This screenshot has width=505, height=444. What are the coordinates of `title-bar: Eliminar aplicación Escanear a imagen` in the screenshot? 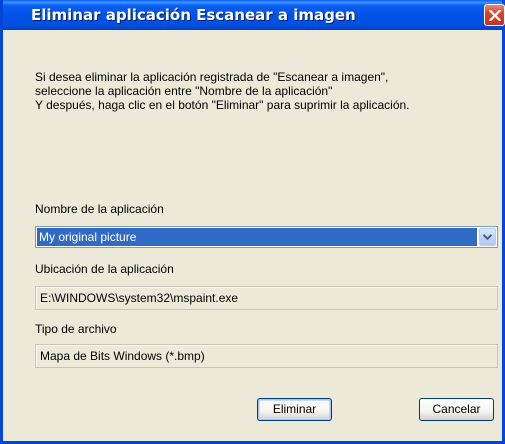 It's located at (254, 15).